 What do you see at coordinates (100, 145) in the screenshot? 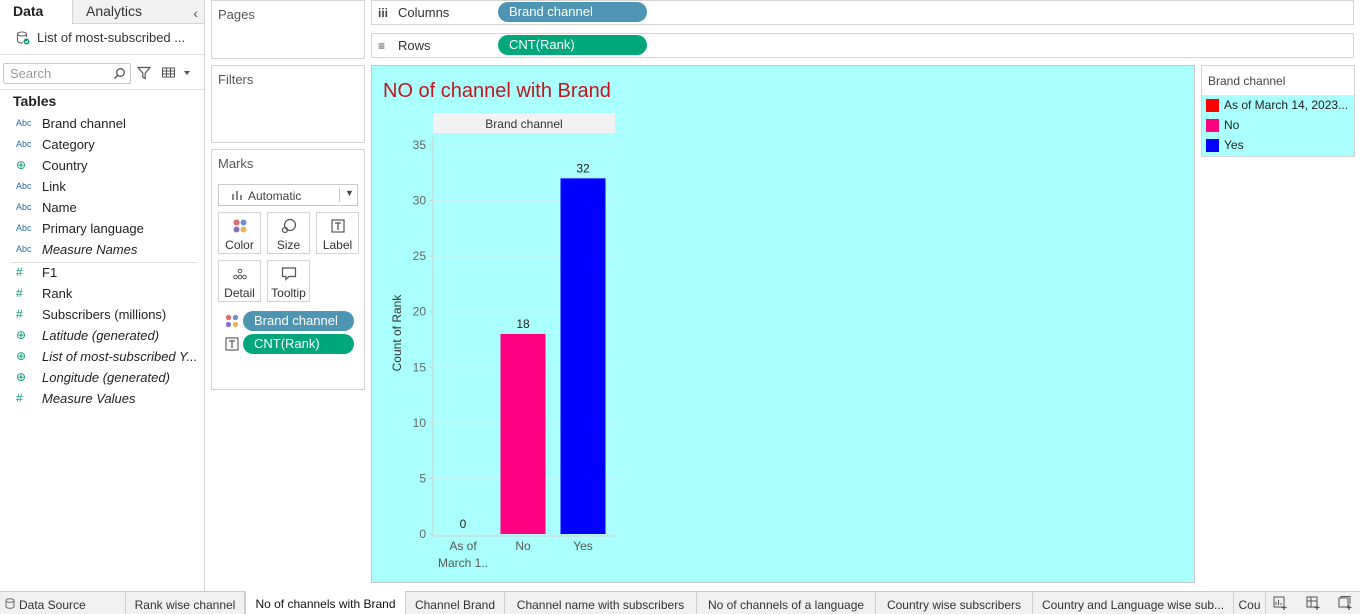
I see `field-item: Abc Category` at bounding box center [100, 145].